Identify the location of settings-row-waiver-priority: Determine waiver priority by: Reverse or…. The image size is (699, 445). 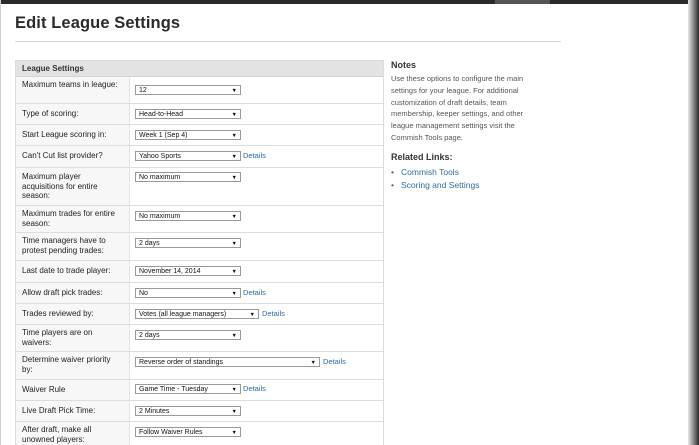
(199, 366).